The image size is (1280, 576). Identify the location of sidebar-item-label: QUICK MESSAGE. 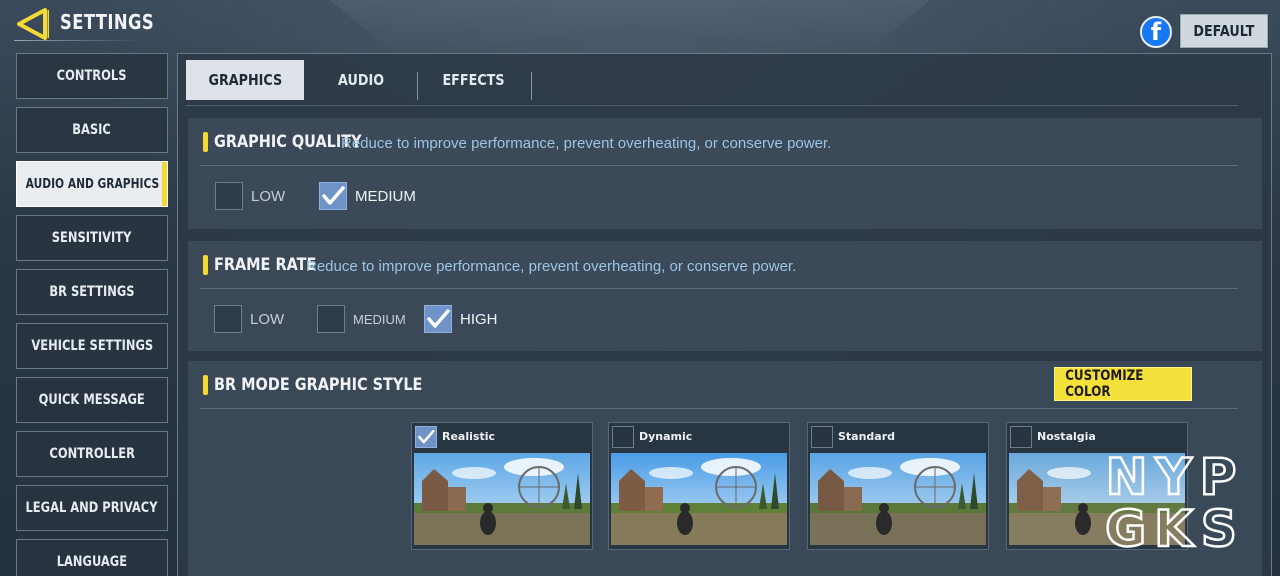
(92, 400).